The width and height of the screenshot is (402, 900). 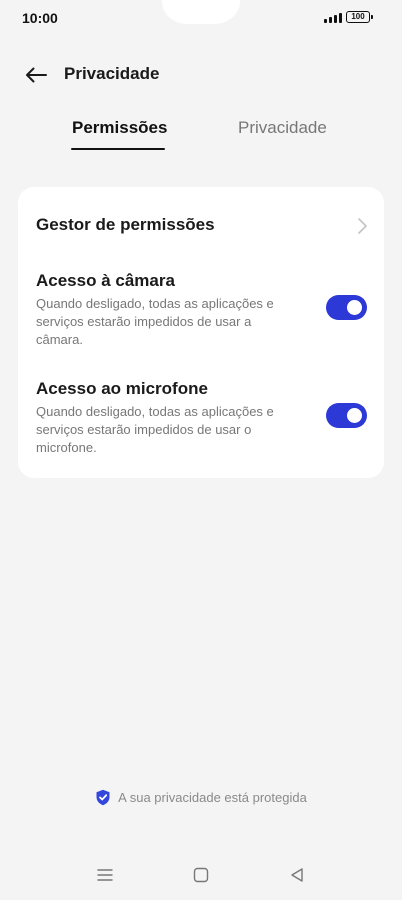 I want to click on back-button, so click(x=36, y=75).